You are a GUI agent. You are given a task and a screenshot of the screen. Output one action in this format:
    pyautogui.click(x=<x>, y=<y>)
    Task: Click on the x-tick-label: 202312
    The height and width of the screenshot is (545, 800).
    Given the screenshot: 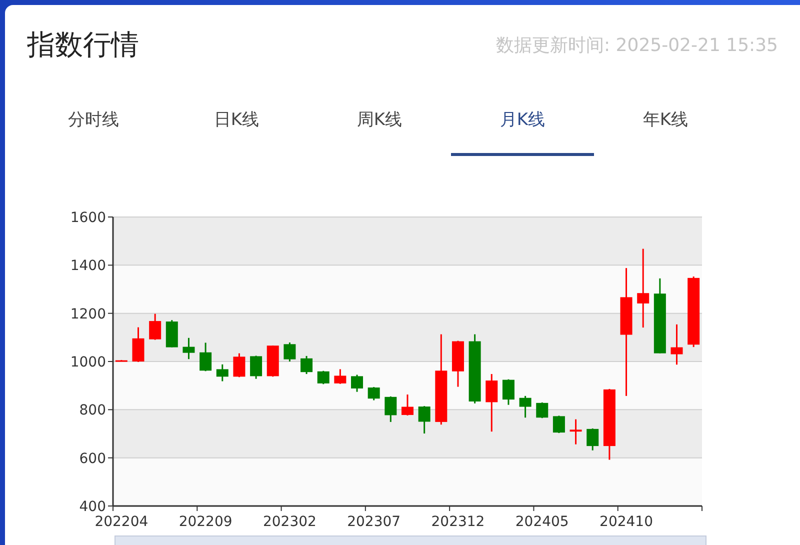 What is the action you would take?
    pyautogui.click(x=458, y=522)
    